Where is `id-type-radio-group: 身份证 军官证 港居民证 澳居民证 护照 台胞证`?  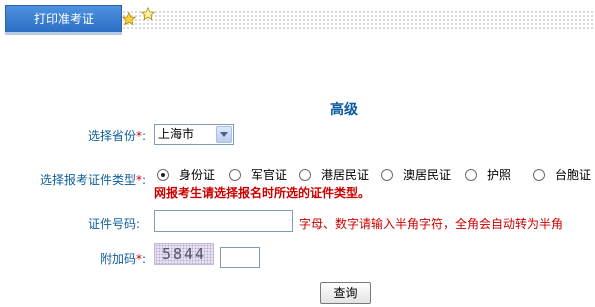 id-type-radio-group: 身份证 军官证 港居民证 澳居民证 护照 台胞证 is located at coordinates (374, 175).